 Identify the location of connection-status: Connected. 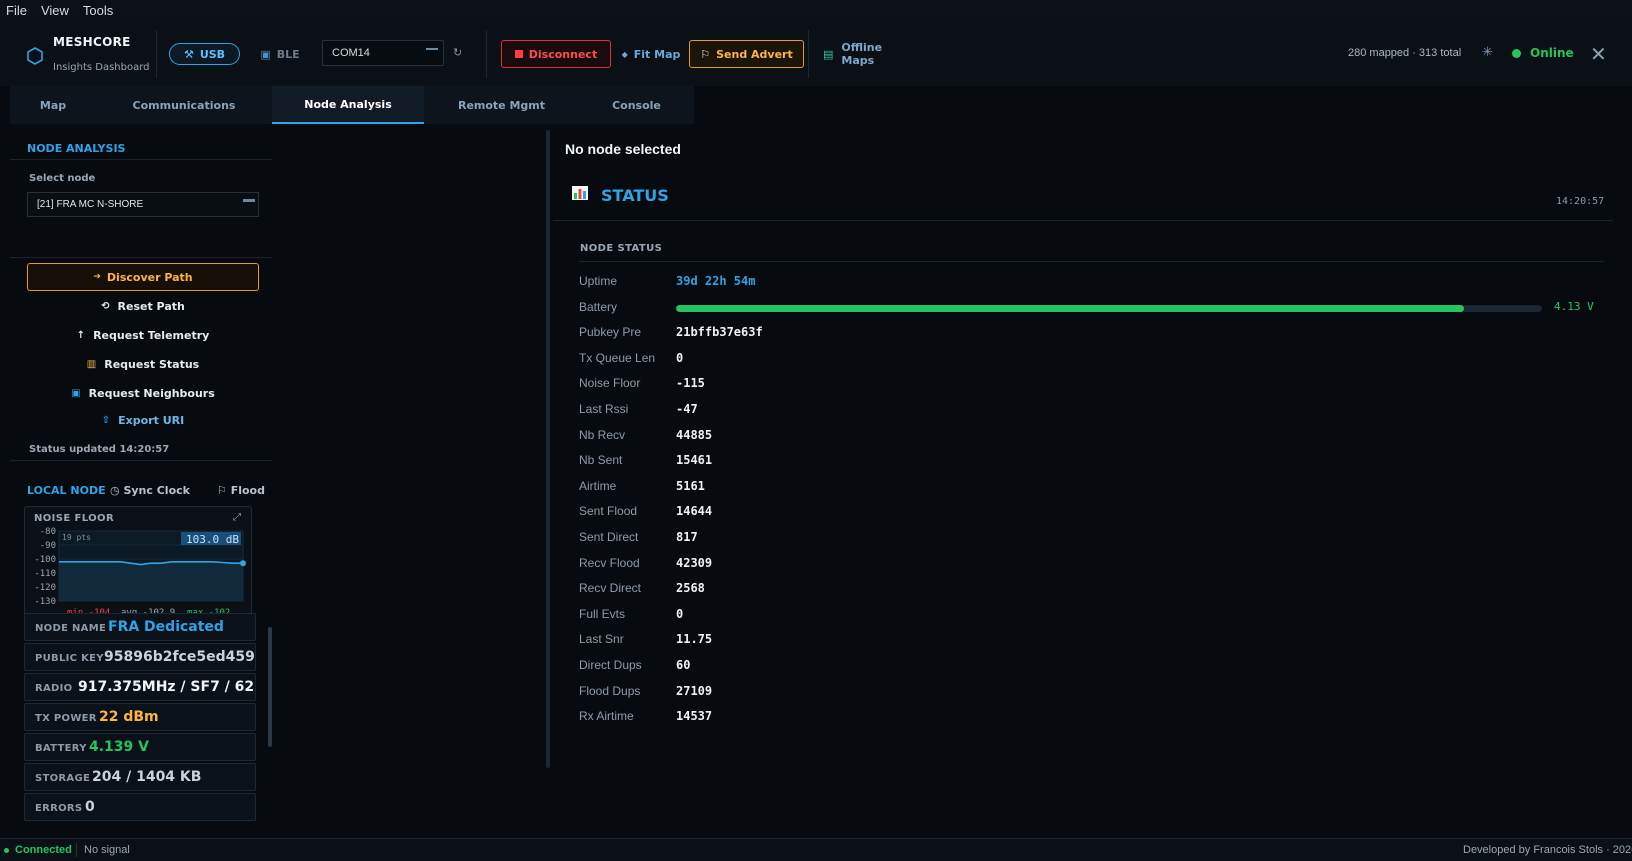
(43, 850).